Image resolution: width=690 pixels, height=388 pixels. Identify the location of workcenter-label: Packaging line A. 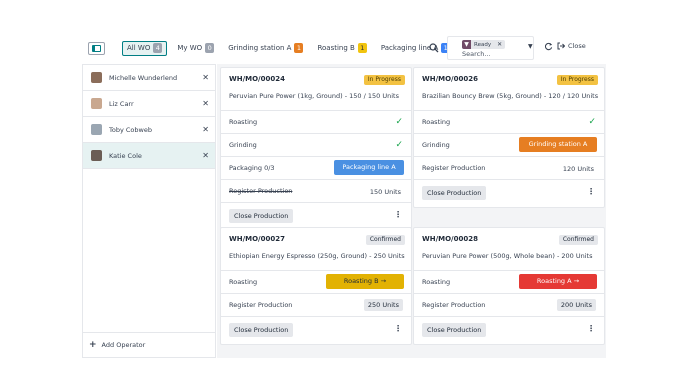
(369, 167).